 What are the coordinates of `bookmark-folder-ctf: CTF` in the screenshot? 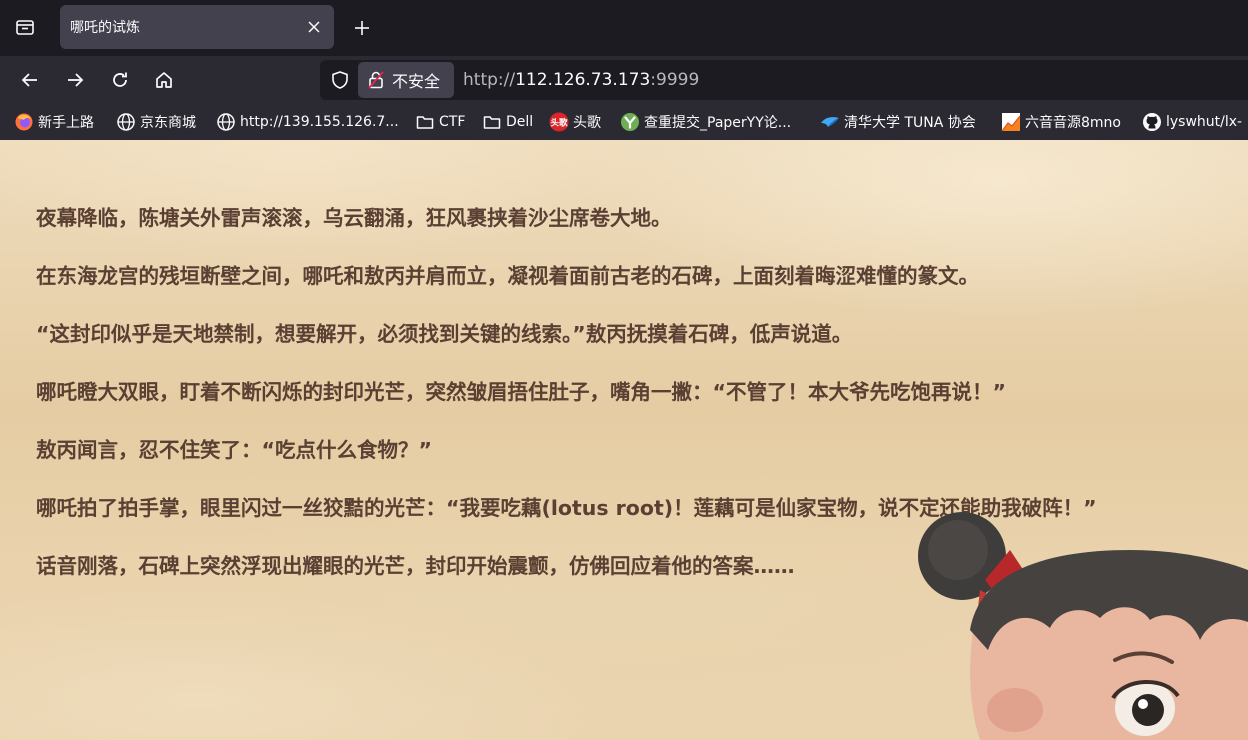 It's located at (440, 122).